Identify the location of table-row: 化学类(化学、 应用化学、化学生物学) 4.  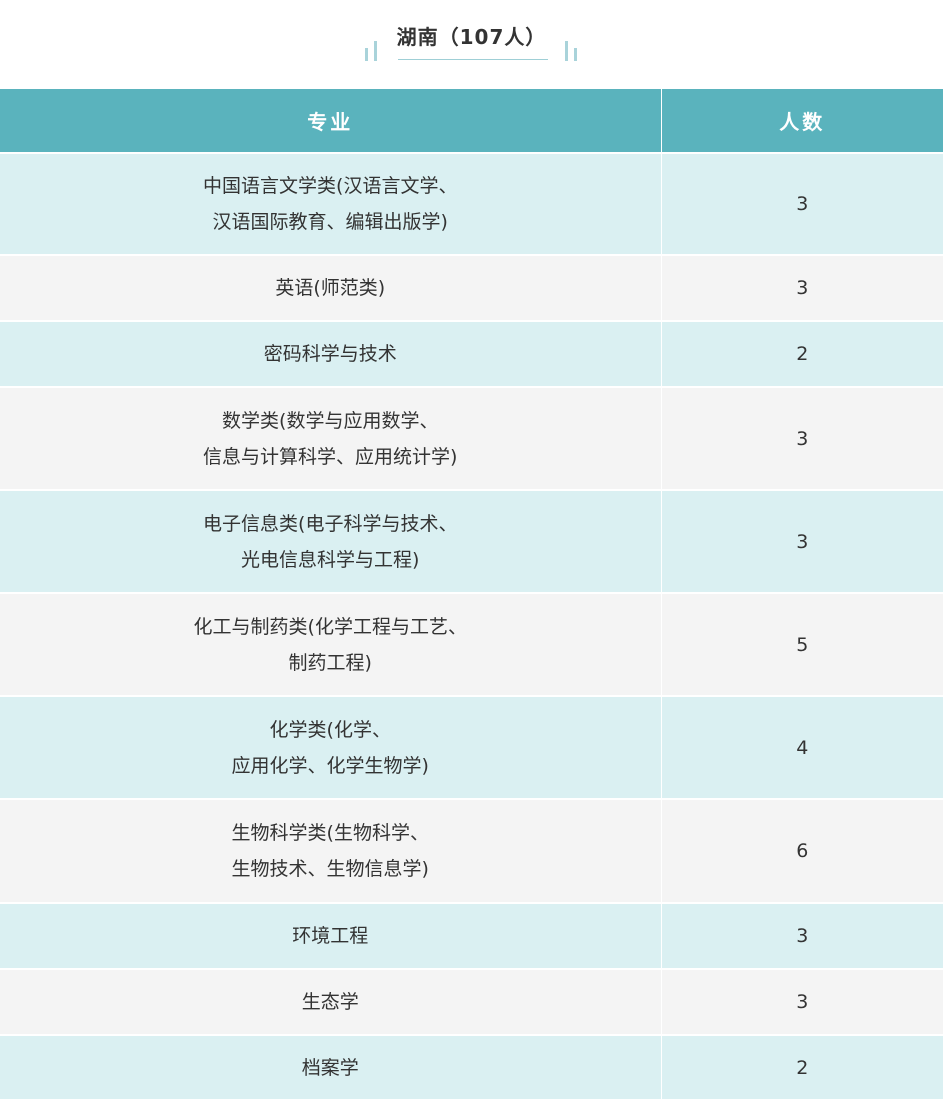
(471, 747).